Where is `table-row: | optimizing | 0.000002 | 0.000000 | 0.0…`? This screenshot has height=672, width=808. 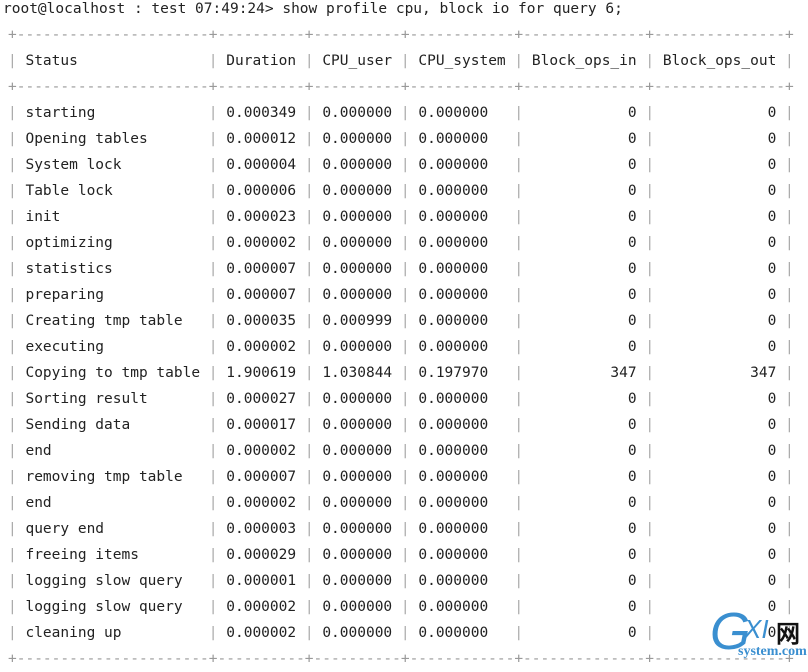 table-row: | optimizing | 0.000002 | 0.000000 | 0.0… is located at coordinates (401, 243).